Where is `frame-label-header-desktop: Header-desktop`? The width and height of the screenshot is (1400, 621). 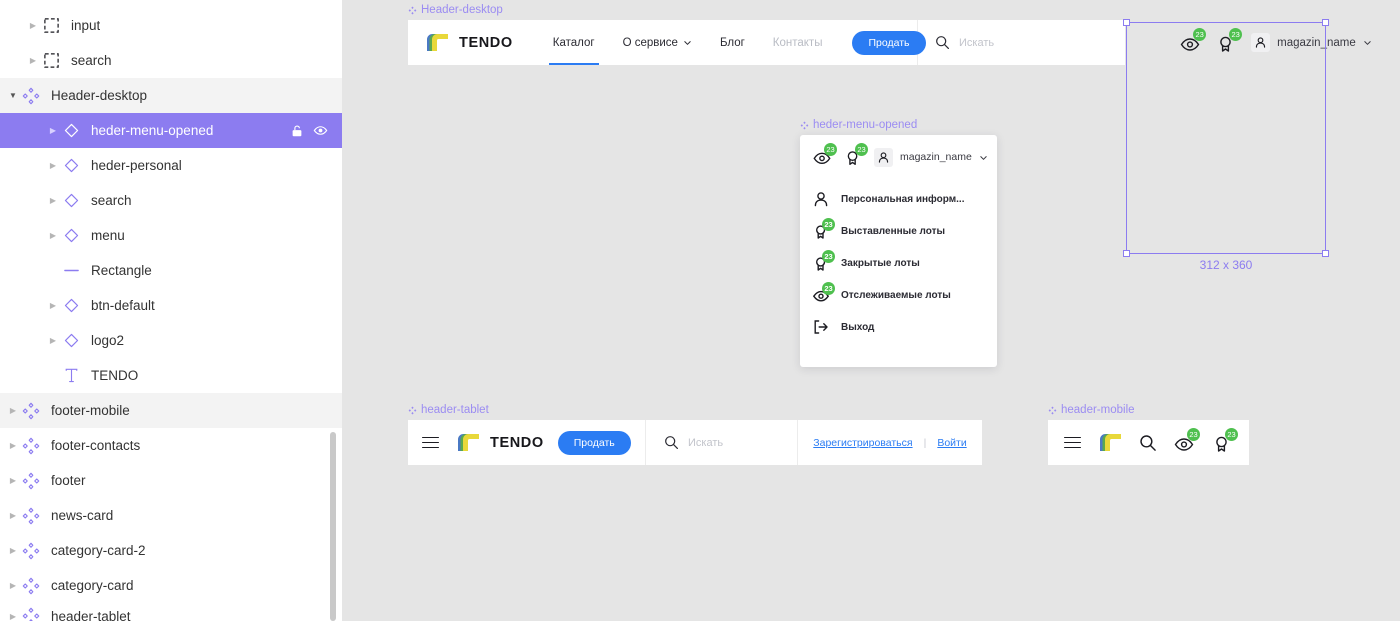 frame-label-header-desktop: Header-desktop is located at coordinates (455, 10).